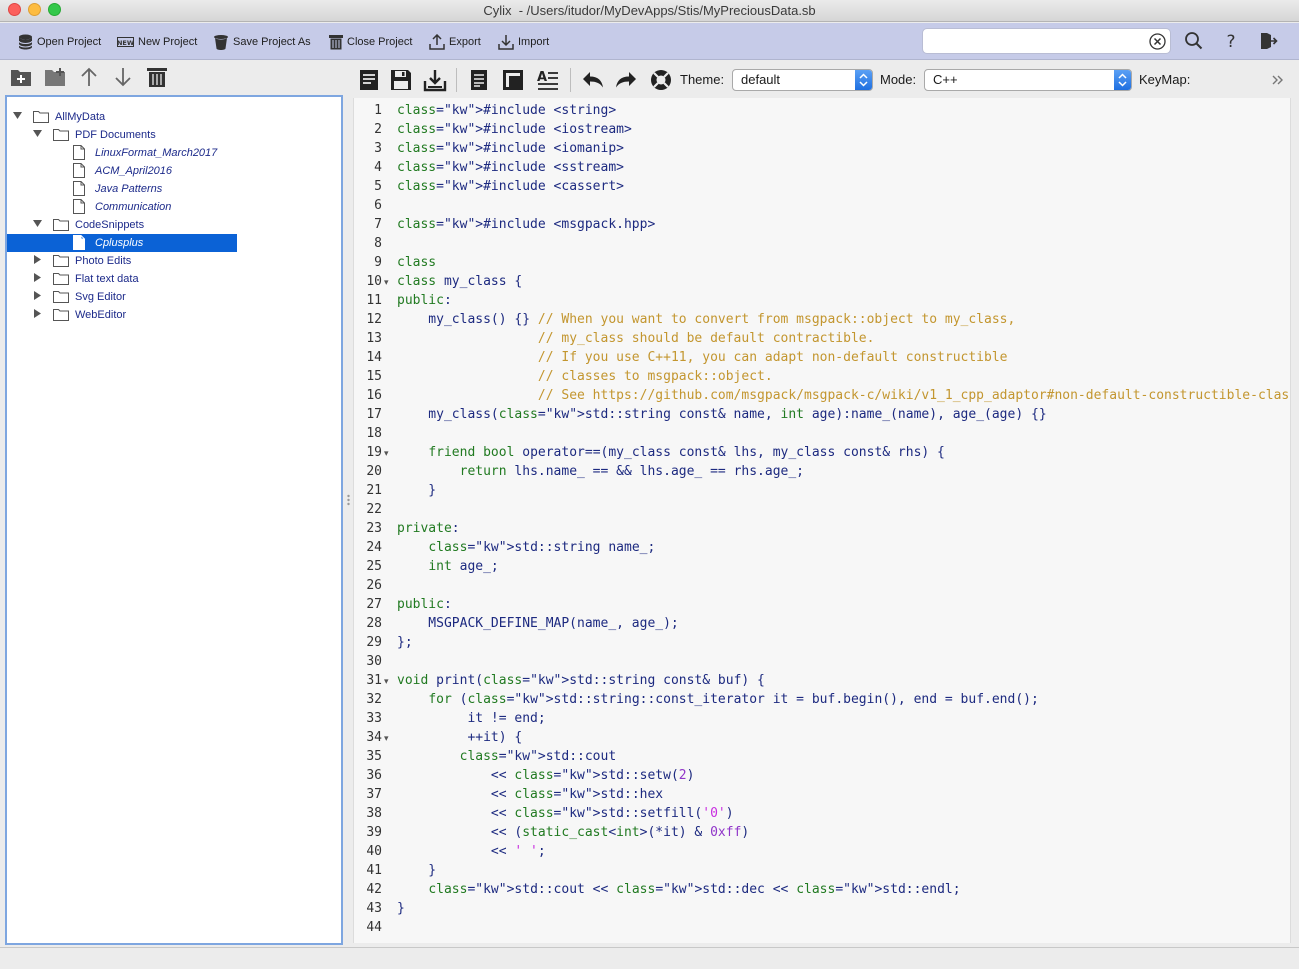 Image resolution: width=1299 pixels, height=969 pixels. I want to click on tree-folder-row: Svg Editor, so click(174, 297).